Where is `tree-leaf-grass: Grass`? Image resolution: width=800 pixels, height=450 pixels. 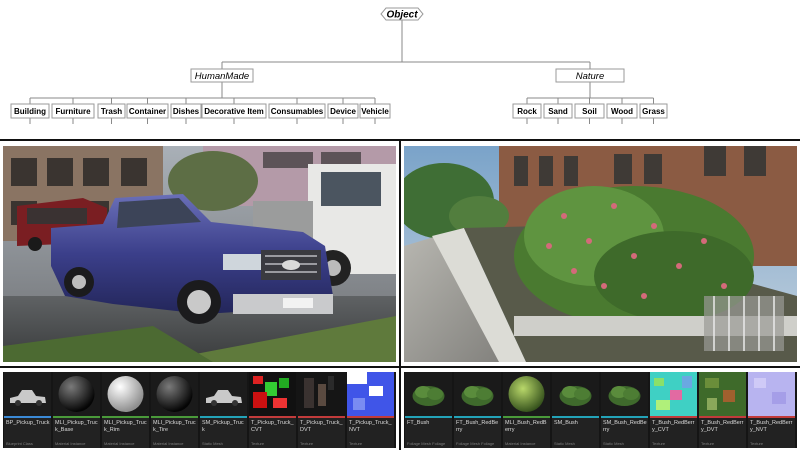 tree-leaf-grass: Grass is located at coordinates (653, 111).